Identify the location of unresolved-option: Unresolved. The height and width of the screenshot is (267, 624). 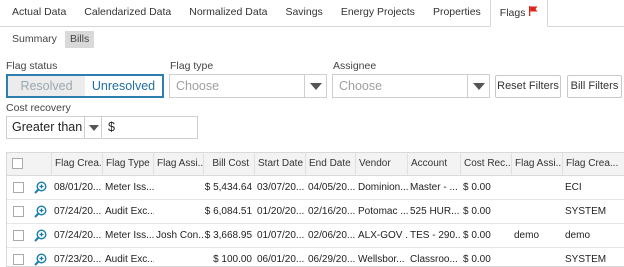
(123, 86).